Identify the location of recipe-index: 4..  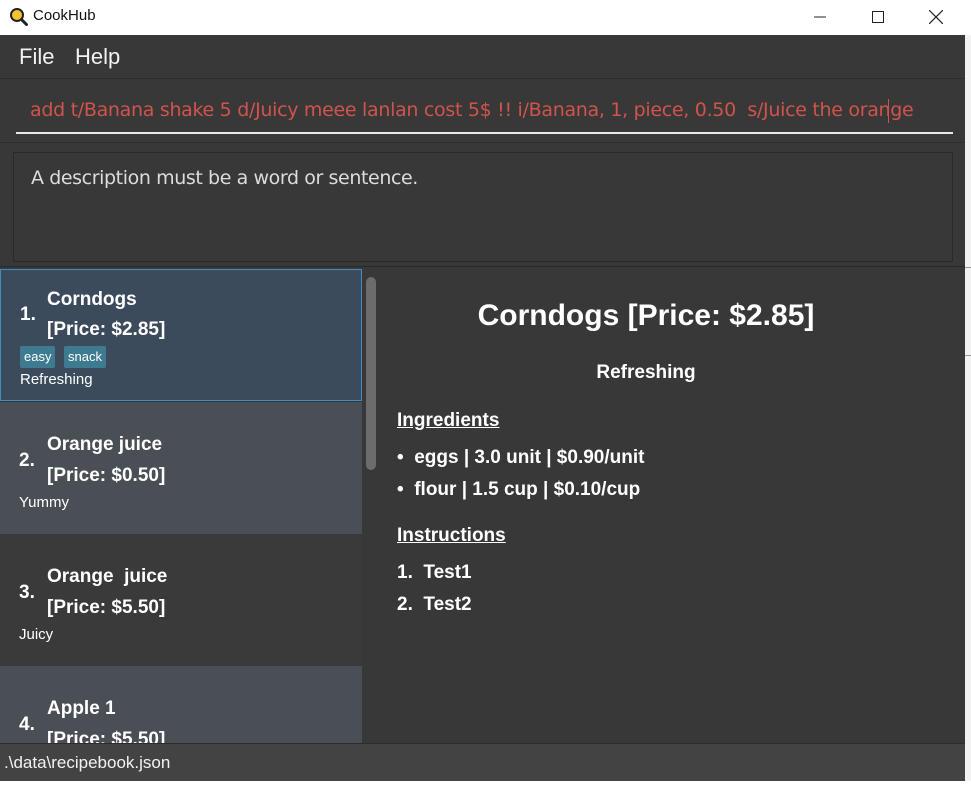
(27, 724).